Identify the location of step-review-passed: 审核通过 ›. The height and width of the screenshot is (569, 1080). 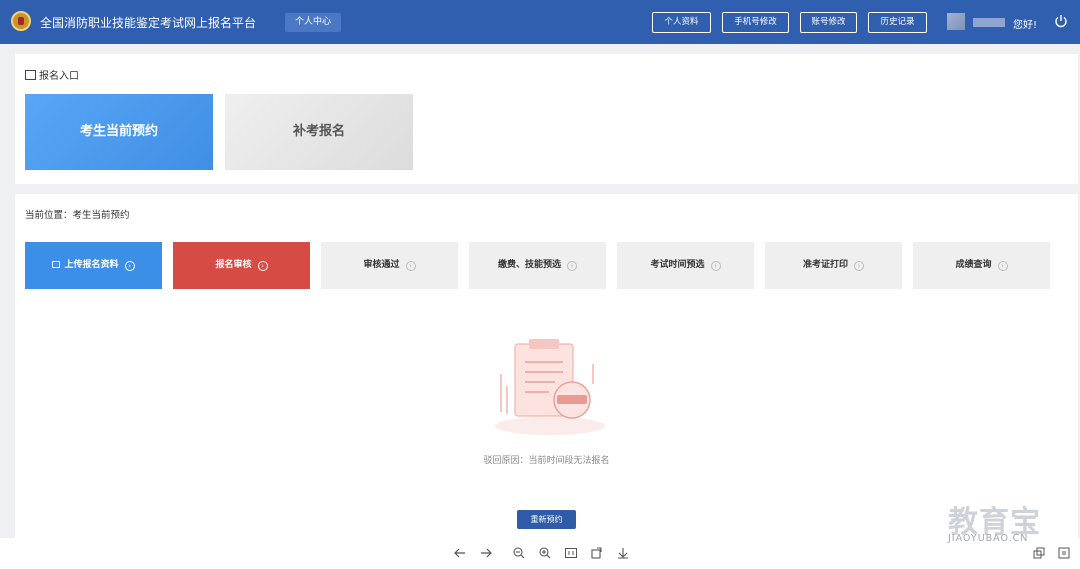
(389, 265).